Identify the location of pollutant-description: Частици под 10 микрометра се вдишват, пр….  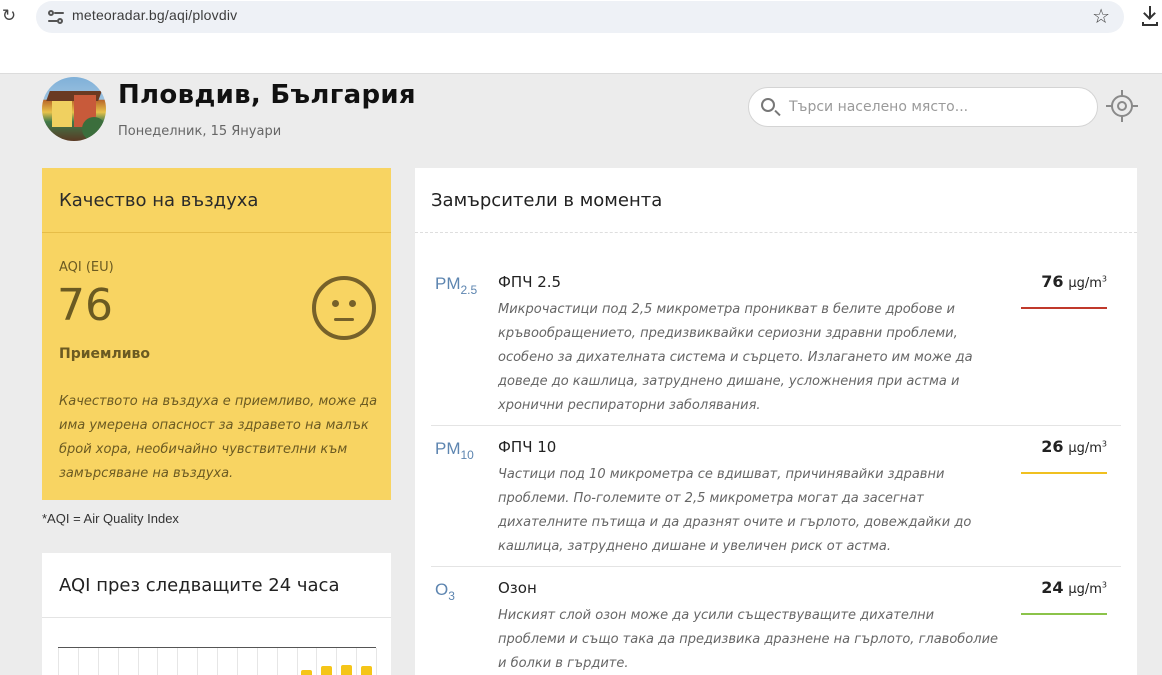
(735, 510).